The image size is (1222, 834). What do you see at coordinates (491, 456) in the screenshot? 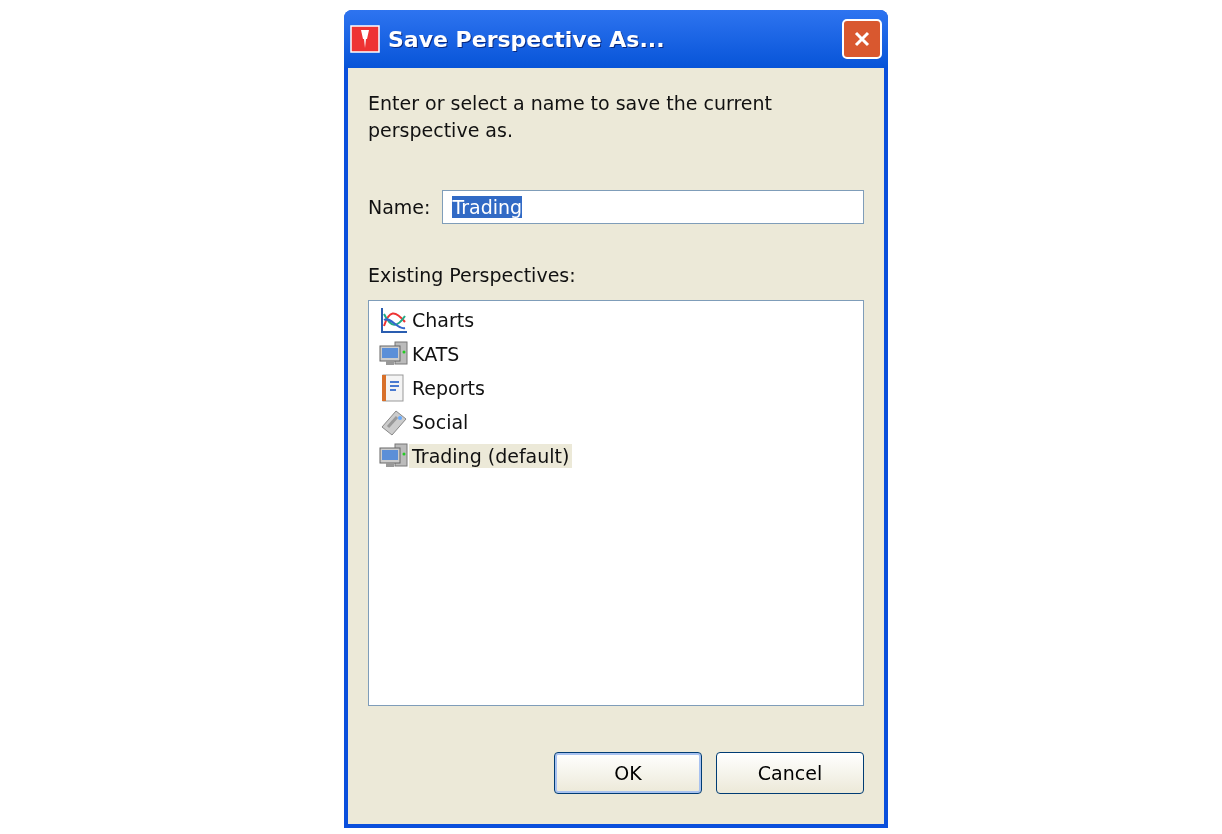
I see `perspective-item: Trading (default)` at bounding box center [491, 456].